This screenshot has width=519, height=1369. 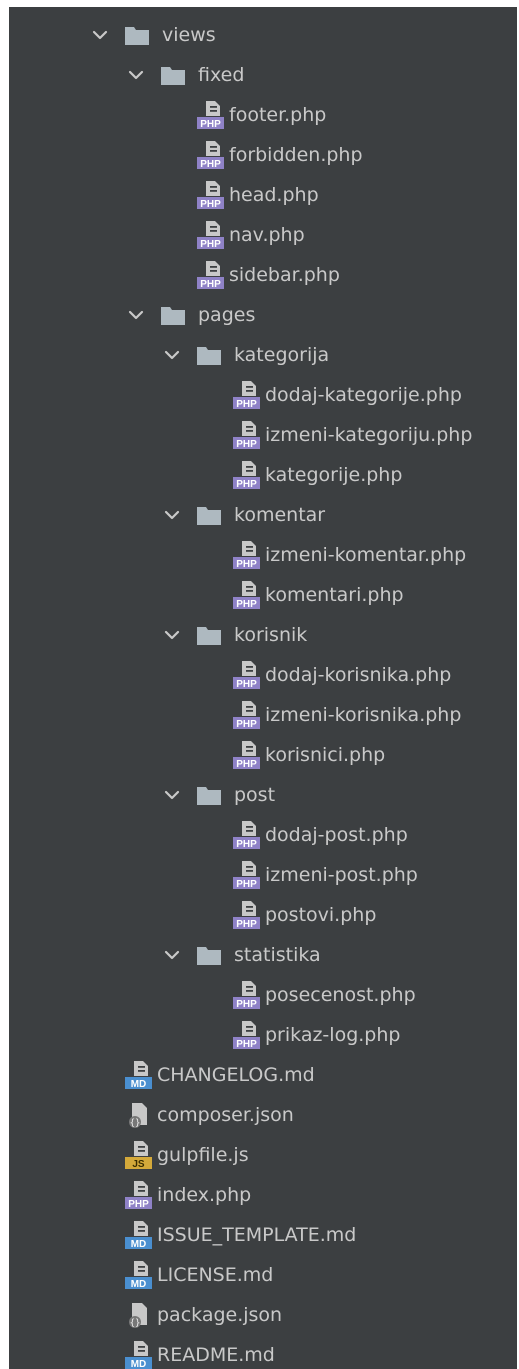 What do you see at coordinates (139, 1235) in the screenshot?
I see `markdown-file-icon: MD` at bounding box center [139, 1235].